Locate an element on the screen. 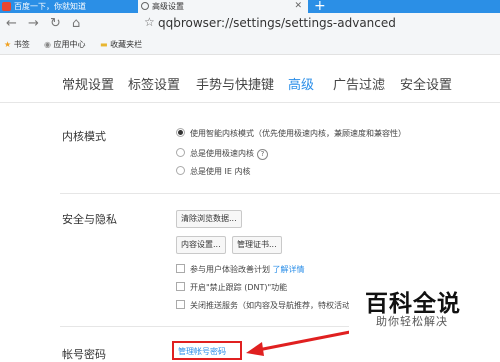  checkbox-push-service is located at coordinates (180, 304).